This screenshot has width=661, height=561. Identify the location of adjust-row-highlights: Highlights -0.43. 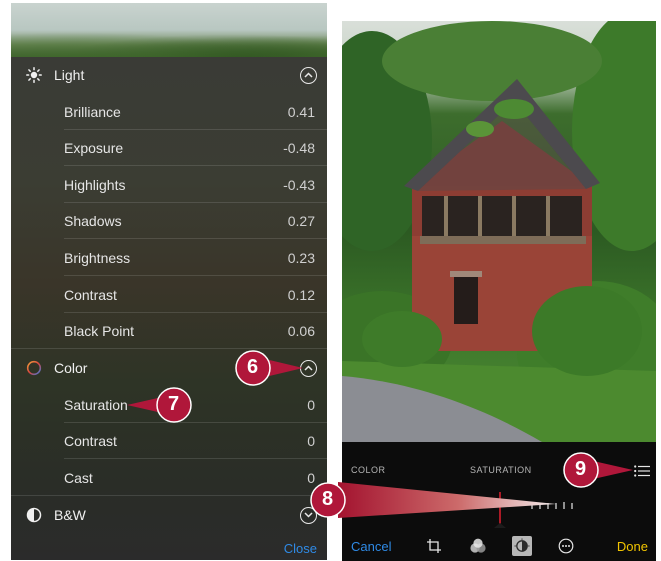
(169, 185).